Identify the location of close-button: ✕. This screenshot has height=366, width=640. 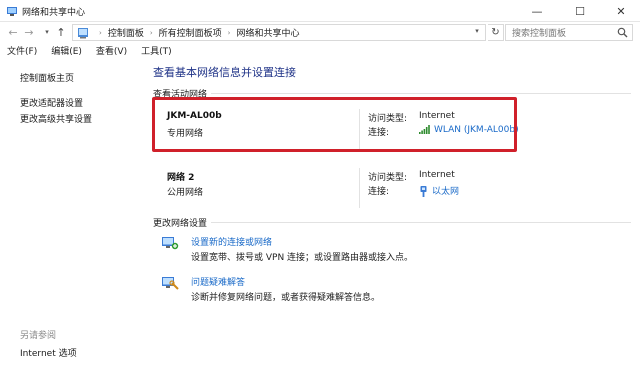
(621, 11).